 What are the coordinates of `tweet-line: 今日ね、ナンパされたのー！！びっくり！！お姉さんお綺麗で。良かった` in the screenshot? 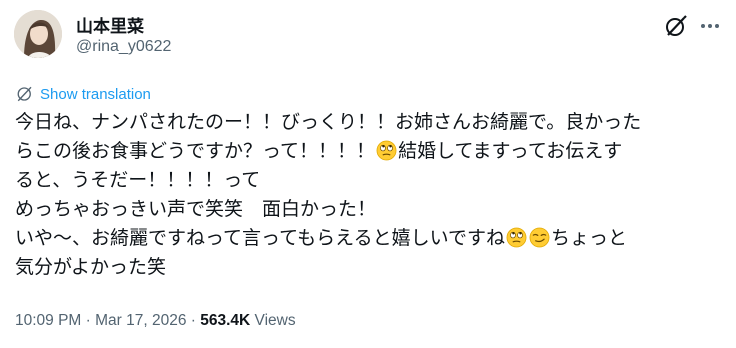 It's located at (367, 122).